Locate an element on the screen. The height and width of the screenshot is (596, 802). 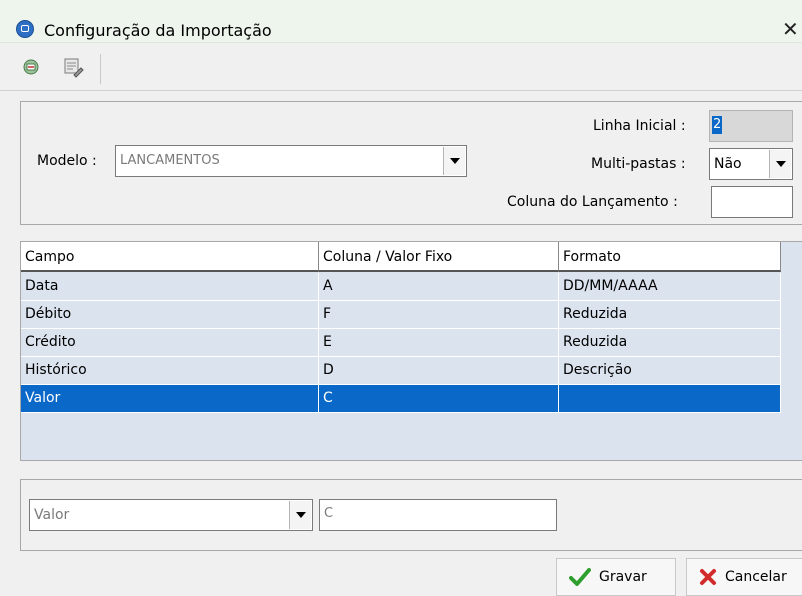
col-header-formato: Formato is located at coordinates (670, 257).